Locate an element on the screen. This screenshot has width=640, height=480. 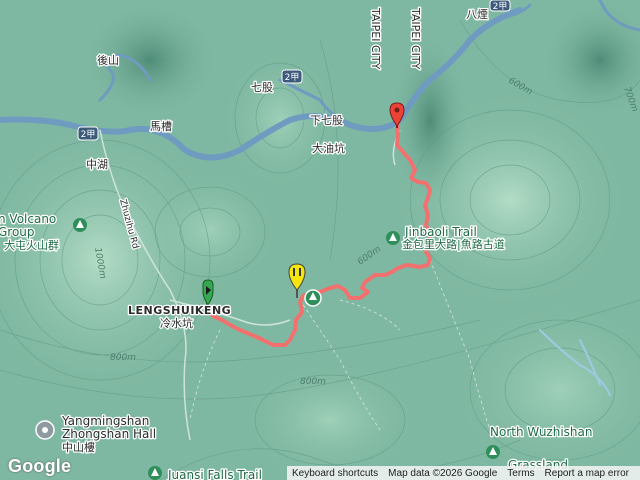
label-da-you-keng: 大油坑 is located at coordinates (328, 148).